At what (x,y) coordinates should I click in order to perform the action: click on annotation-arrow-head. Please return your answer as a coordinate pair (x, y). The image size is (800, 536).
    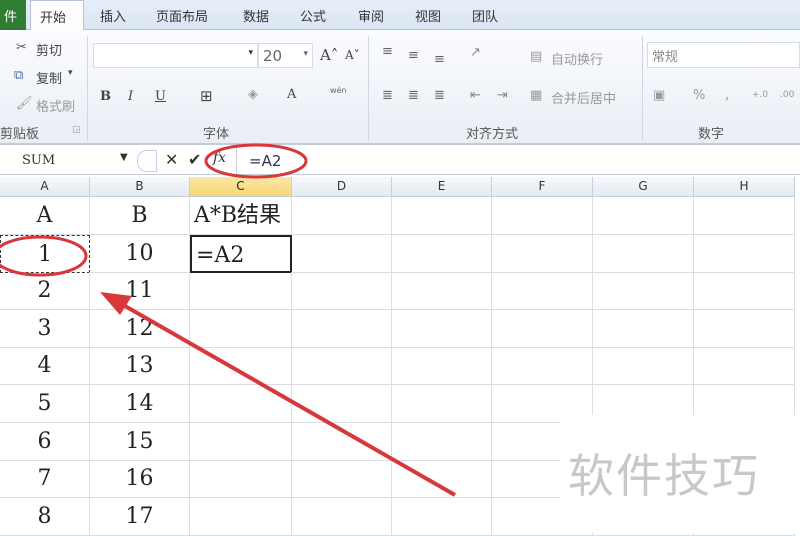
    Looking at the image, I should click on (116, 303).